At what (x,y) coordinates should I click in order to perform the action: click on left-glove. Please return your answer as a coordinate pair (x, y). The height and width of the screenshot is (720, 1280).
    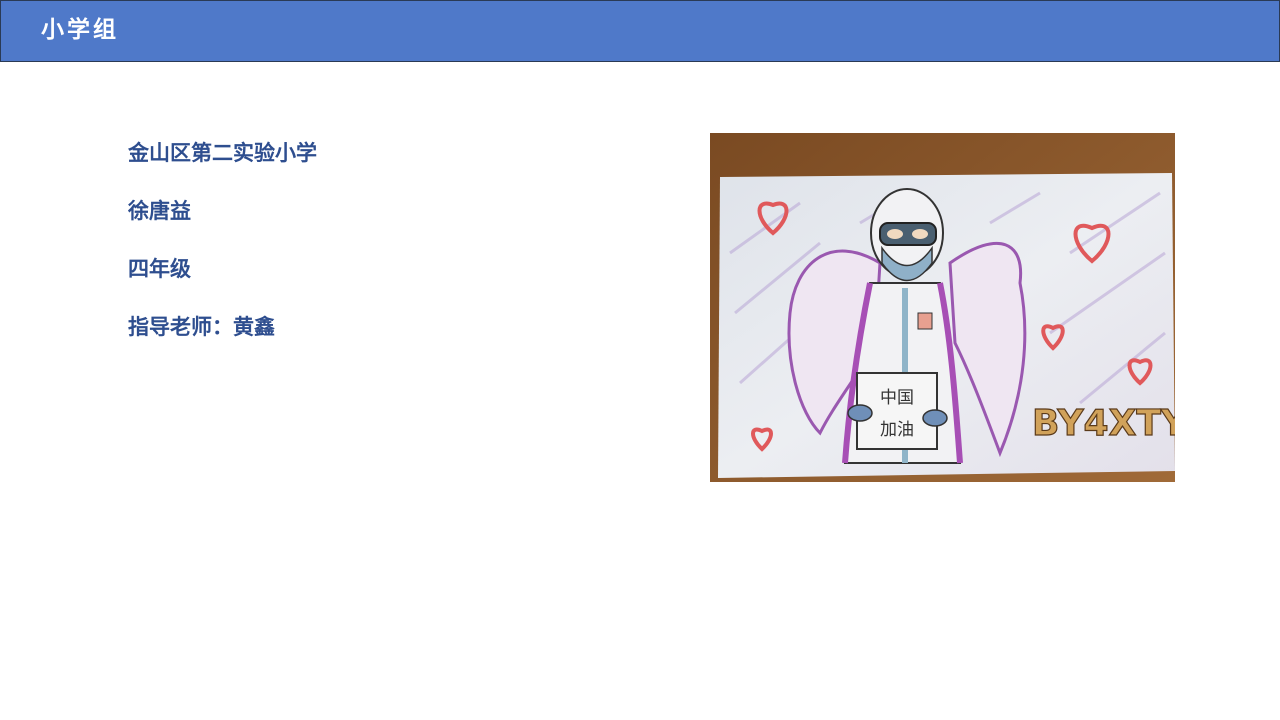
    Looking at the image, I should click on (860, 413).